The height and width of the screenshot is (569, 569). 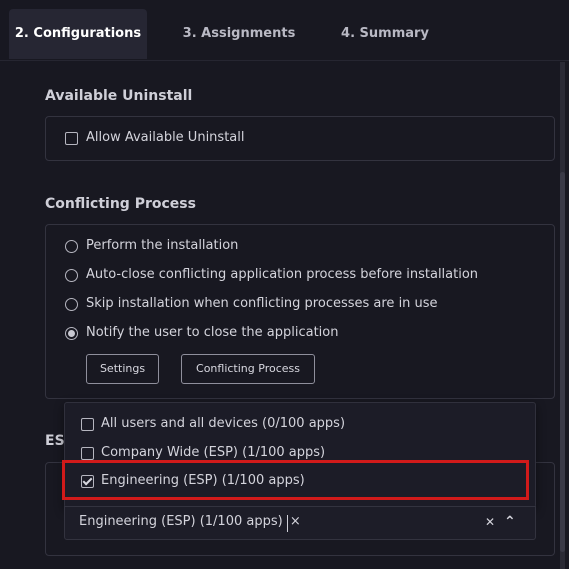 What do you see at coordinates (71, 246) in the screenshot?
I see `perform-installation-radio` at bounding box center [71, 246].